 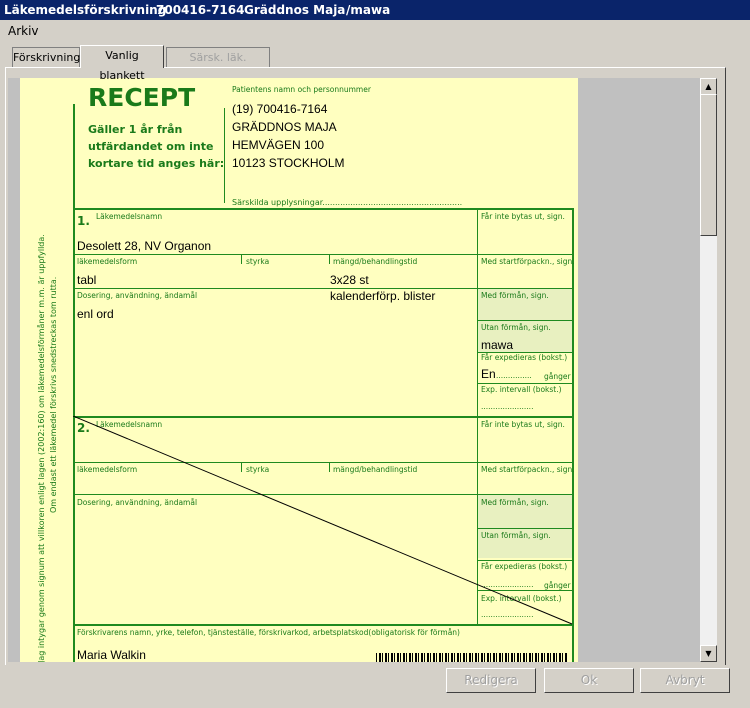 What do you see at coordinates (95, 314) in the screenshot?
I see `rx1-dos: enl ord` at bounding box center [95, 314].